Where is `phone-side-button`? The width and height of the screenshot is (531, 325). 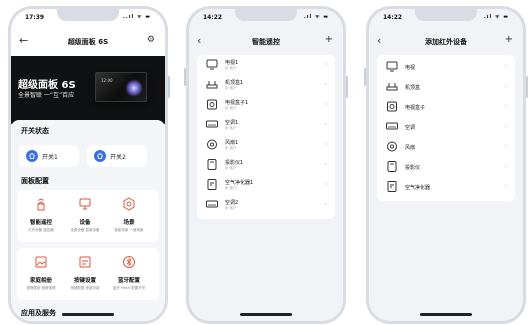 phone-side-button is located at coordinates (347, 87).